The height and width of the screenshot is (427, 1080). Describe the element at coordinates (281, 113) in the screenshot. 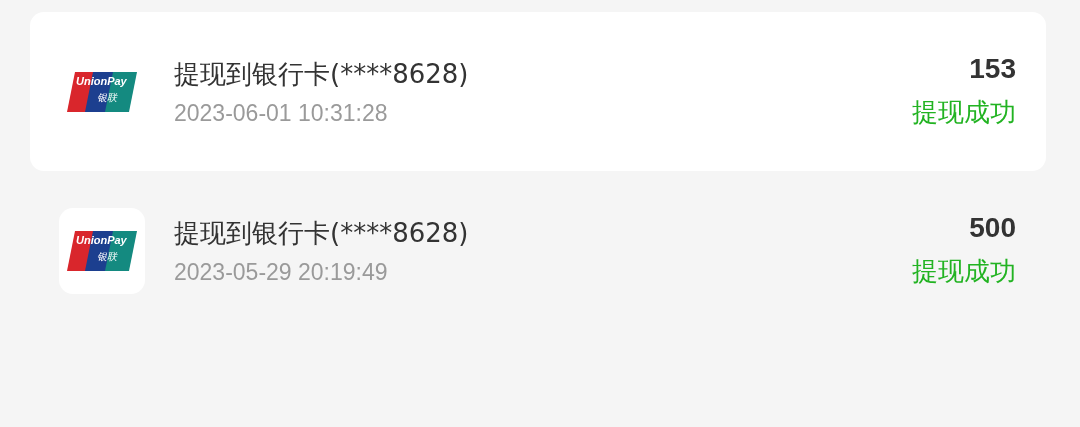

I see `transaction-time: 2023-06-01 10:31:28` at that location.